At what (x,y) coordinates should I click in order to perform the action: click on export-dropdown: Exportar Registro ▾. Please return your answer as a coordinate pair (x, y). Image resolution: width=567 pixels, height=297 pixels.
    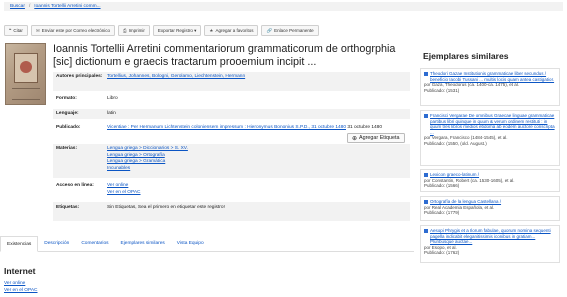
    Looking at the image, I should click on (177, 30).